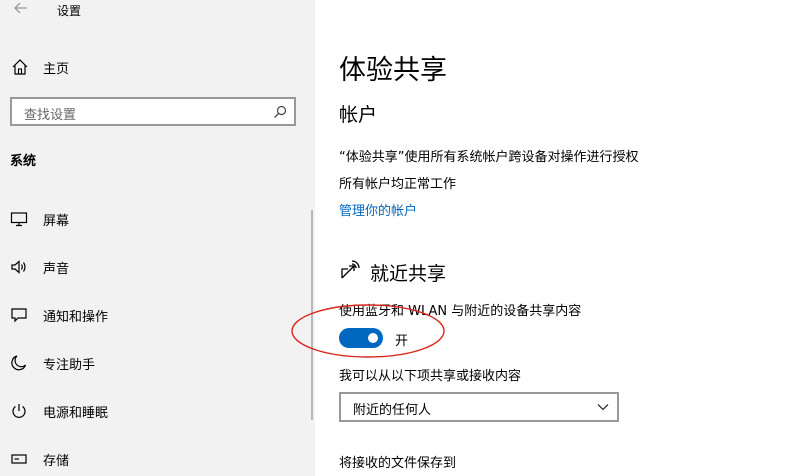  What do you see at coordinates (358, 115) in the screenshot?
I see `accounts-heading: 帐户` at bounding box center [358, 115].